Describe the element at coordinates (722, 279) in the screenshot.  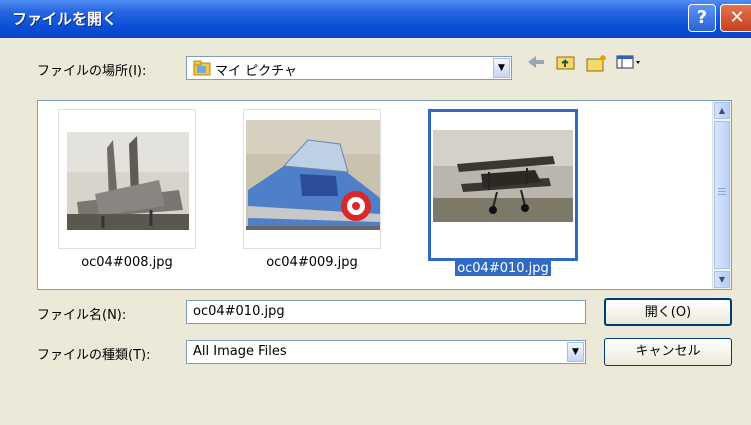
I see `scroll-down-button: ▼` at that location.